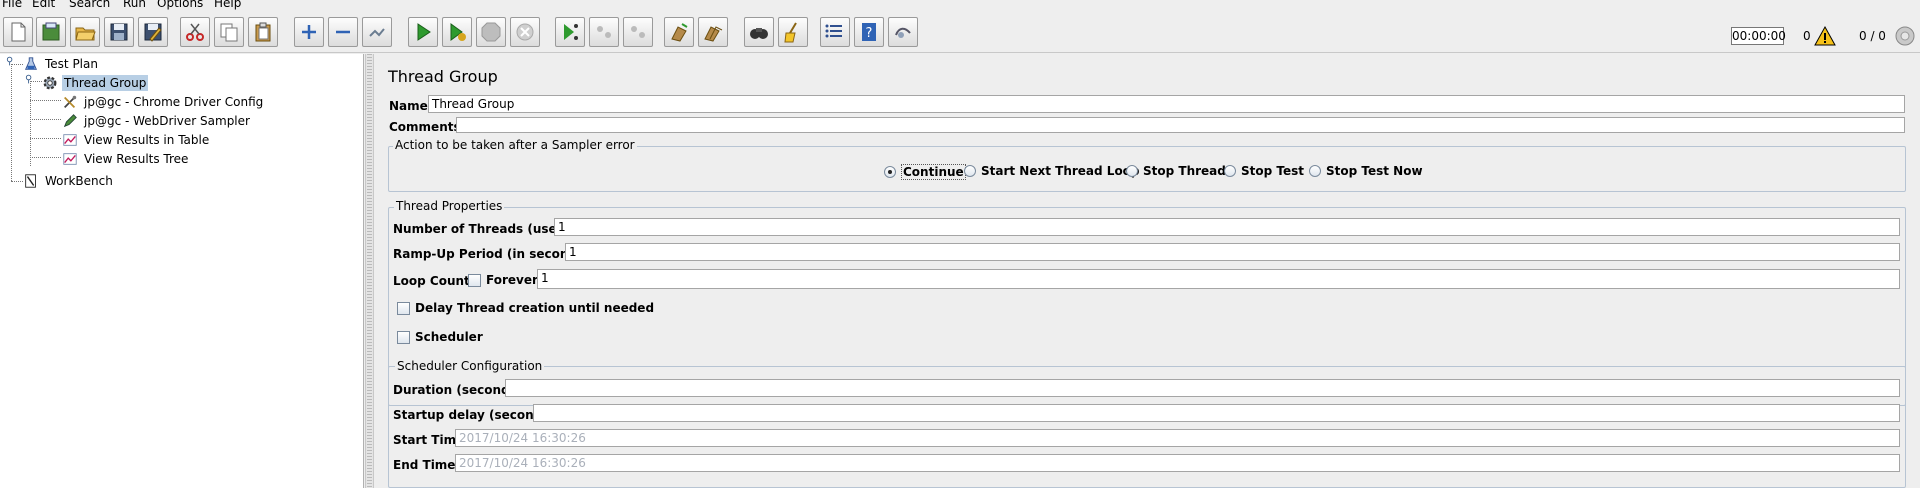  I want to click on remote-stop-icon, so click(604, 32).